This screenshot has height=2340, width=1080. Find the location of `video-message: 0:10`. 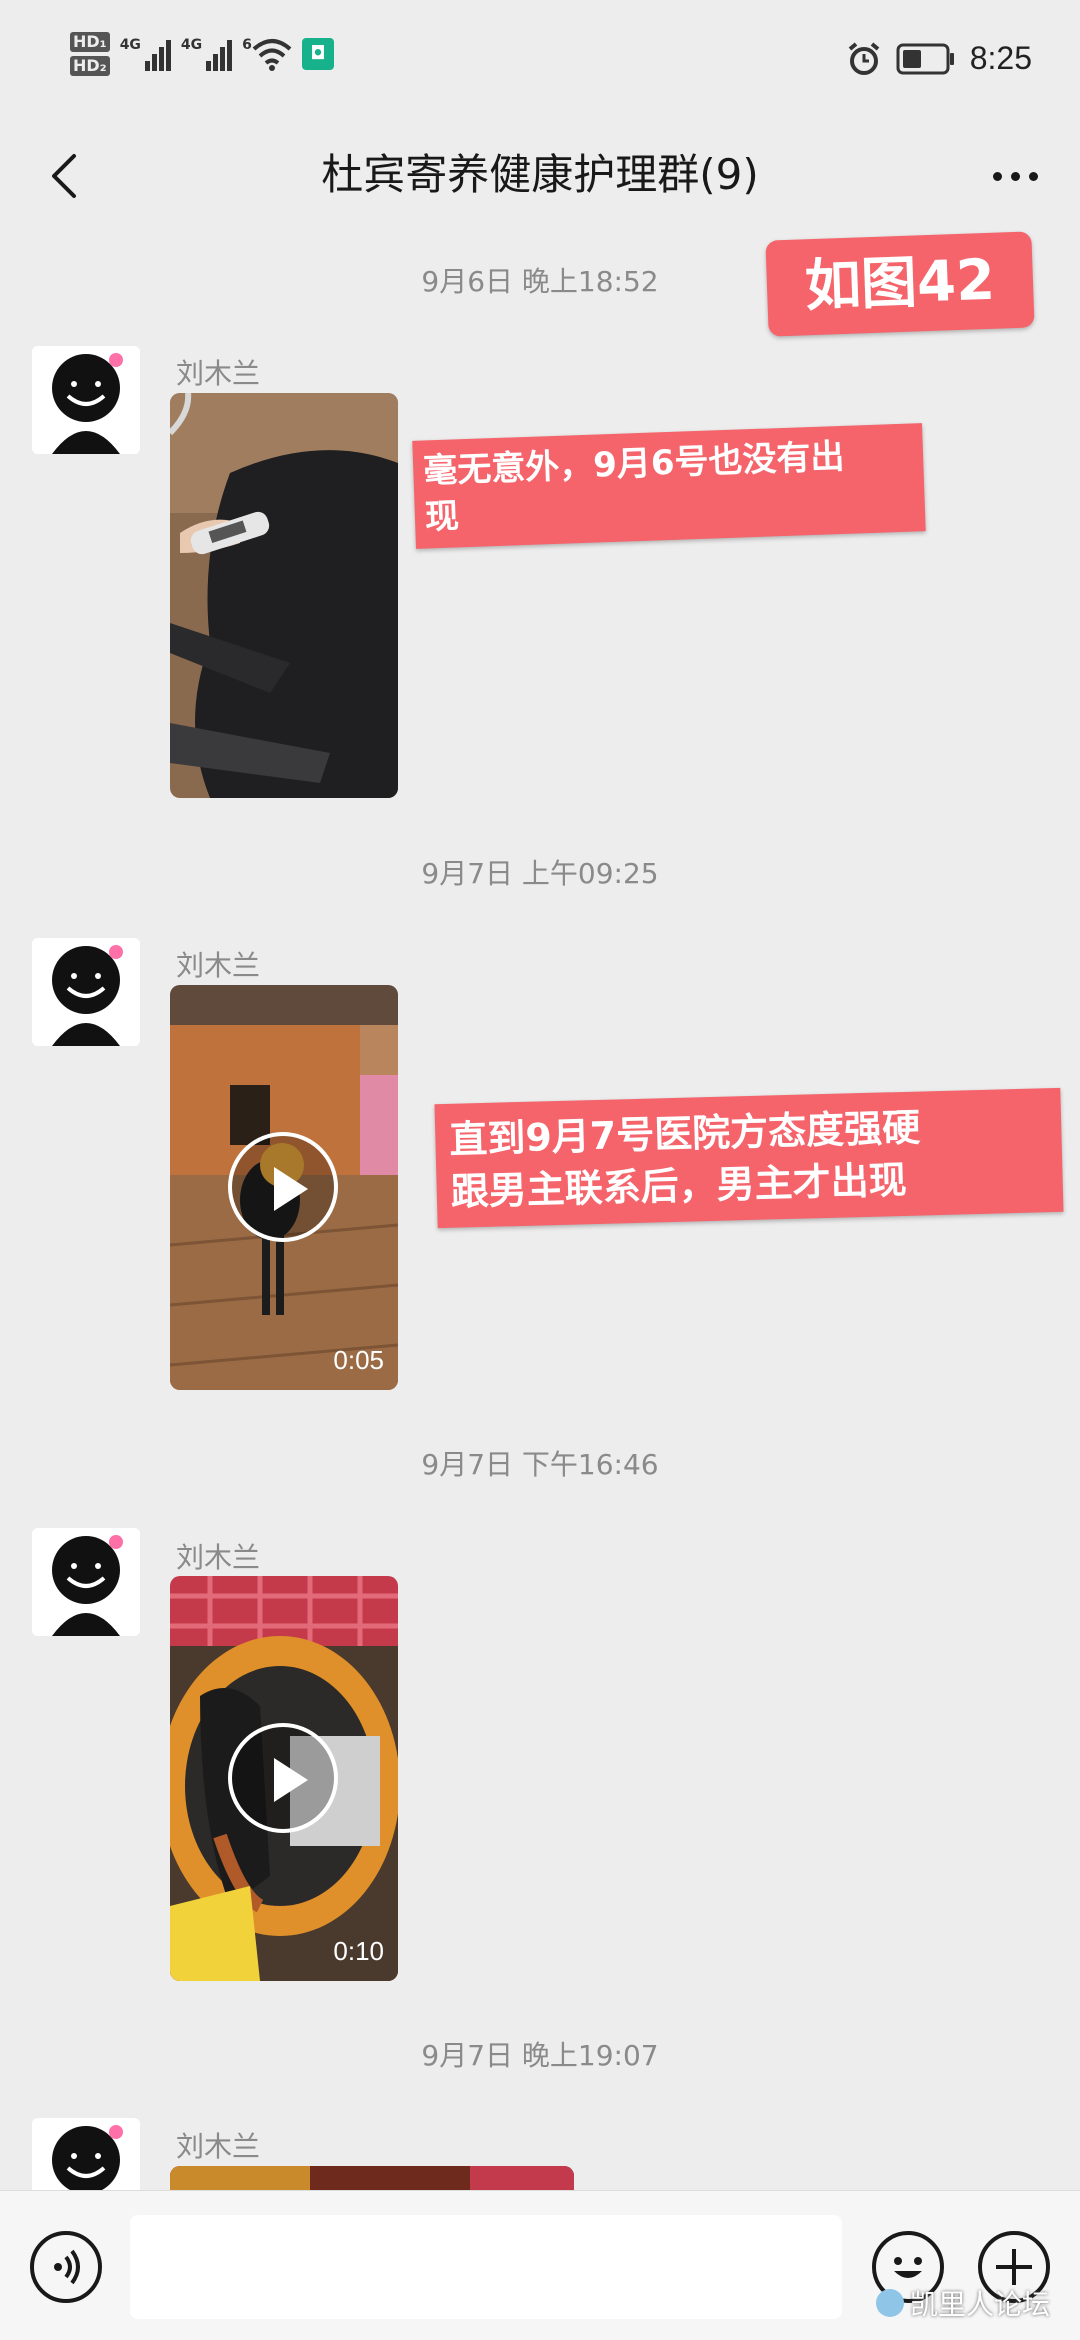

video-message: 0:10 is located at coordinates (284, 1778).